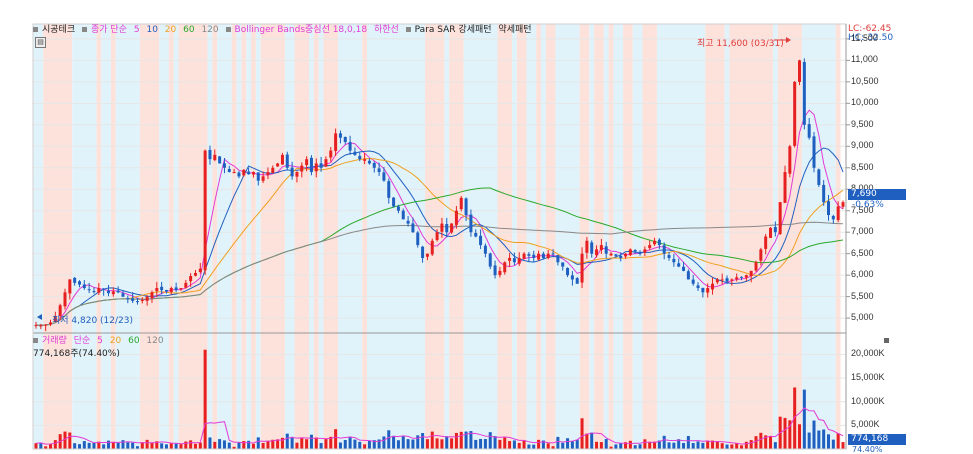 This screenshot has height=454, width=973. What do you see at coordinates (301, 30) in the screenshot?
I see `bollinger-label: Bollinger Bands중심선 18,0,18` at bounding box center [301, 30].